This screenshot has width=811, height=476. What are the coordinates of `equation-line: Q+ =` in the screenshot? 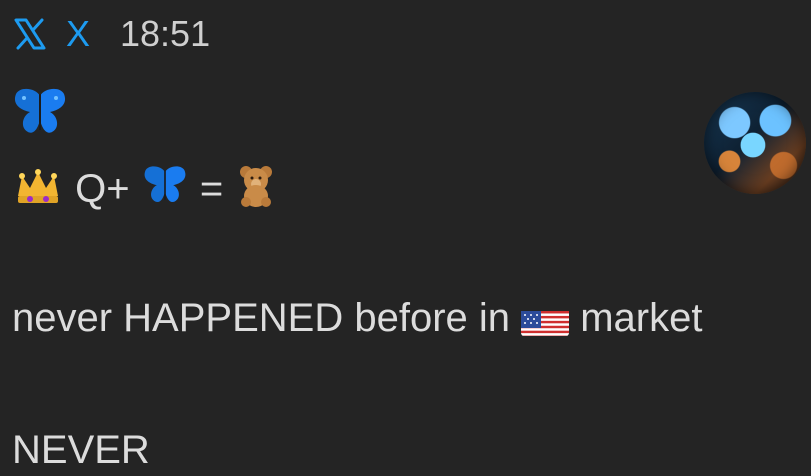 It's located at (145, 191).